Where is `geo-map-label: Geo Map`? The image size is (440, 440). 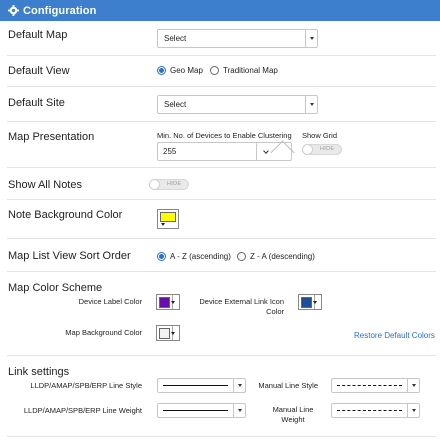
geo-map-label: Geo Map is located at coordinates (186, 70).